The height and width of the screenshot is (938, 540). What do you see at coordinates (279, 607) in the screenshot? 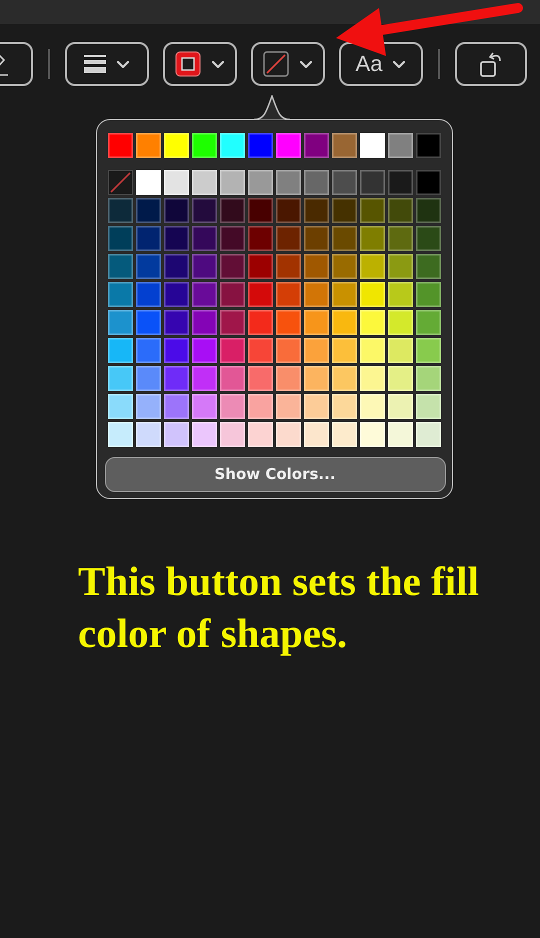
I see `caption-text: This button sets the fill color of shapes.` at bounding box center [279, 607].